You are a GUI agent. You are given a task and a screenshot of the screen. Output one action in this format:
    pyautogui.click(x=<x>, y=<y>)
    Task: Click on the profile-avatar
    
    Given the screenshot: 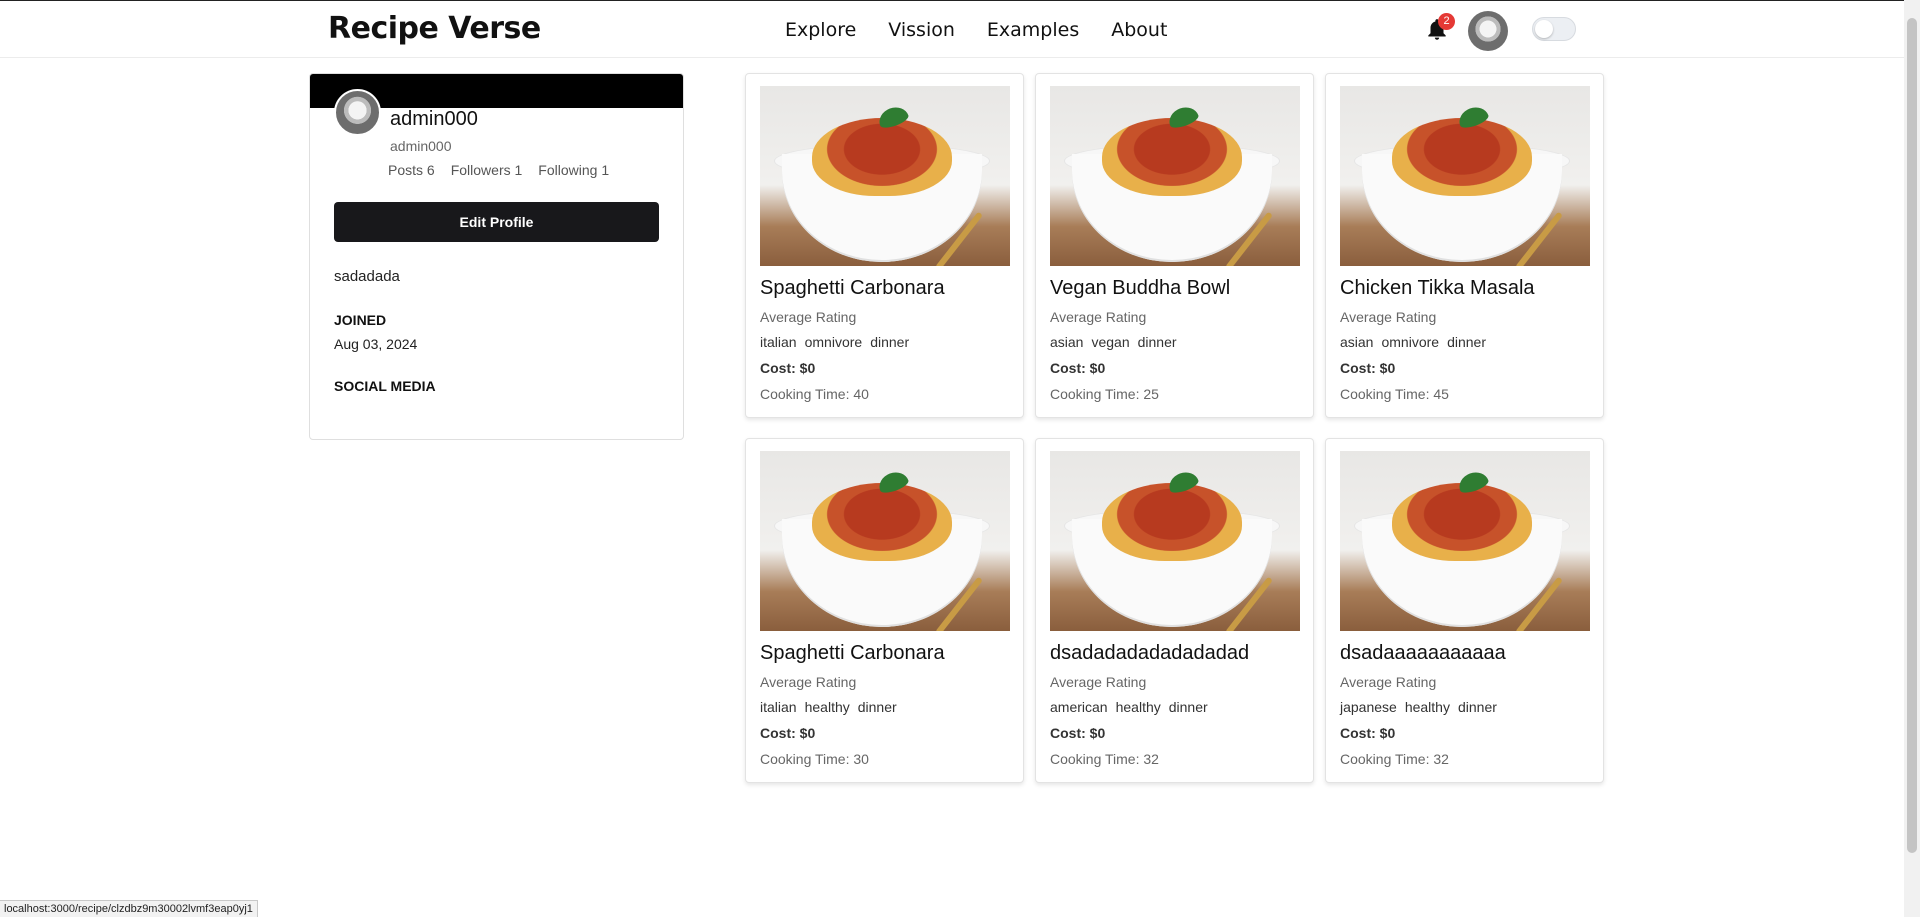 What is the action you would take?
    pyautogui.click(x=357, y=112)
    